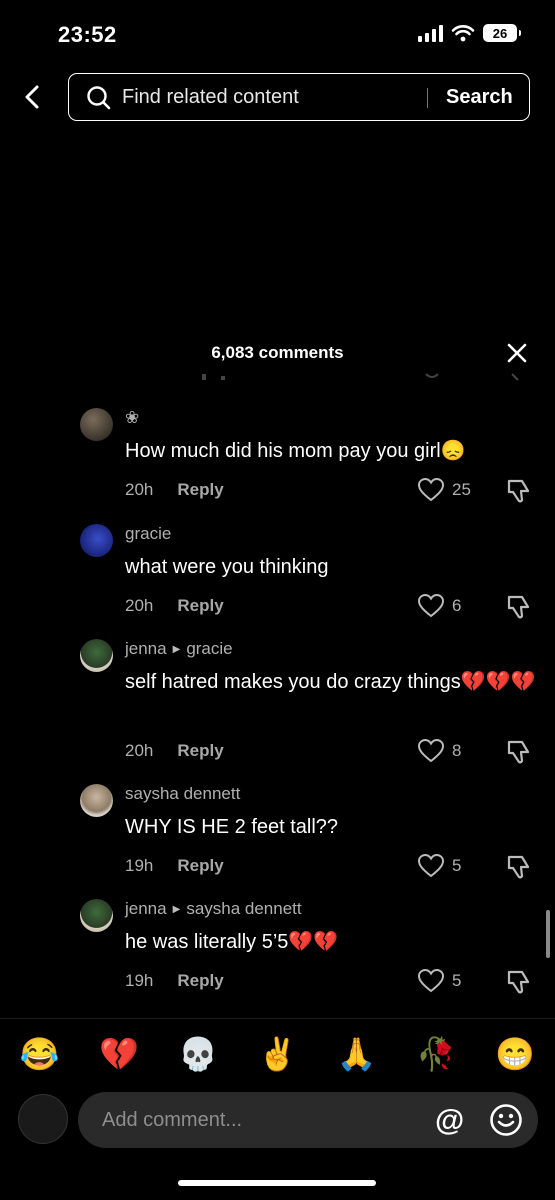 Image resolution: width=555 pixels, height=1200 pixels. I want to click on mention-icon: @, so click(449, 1121).